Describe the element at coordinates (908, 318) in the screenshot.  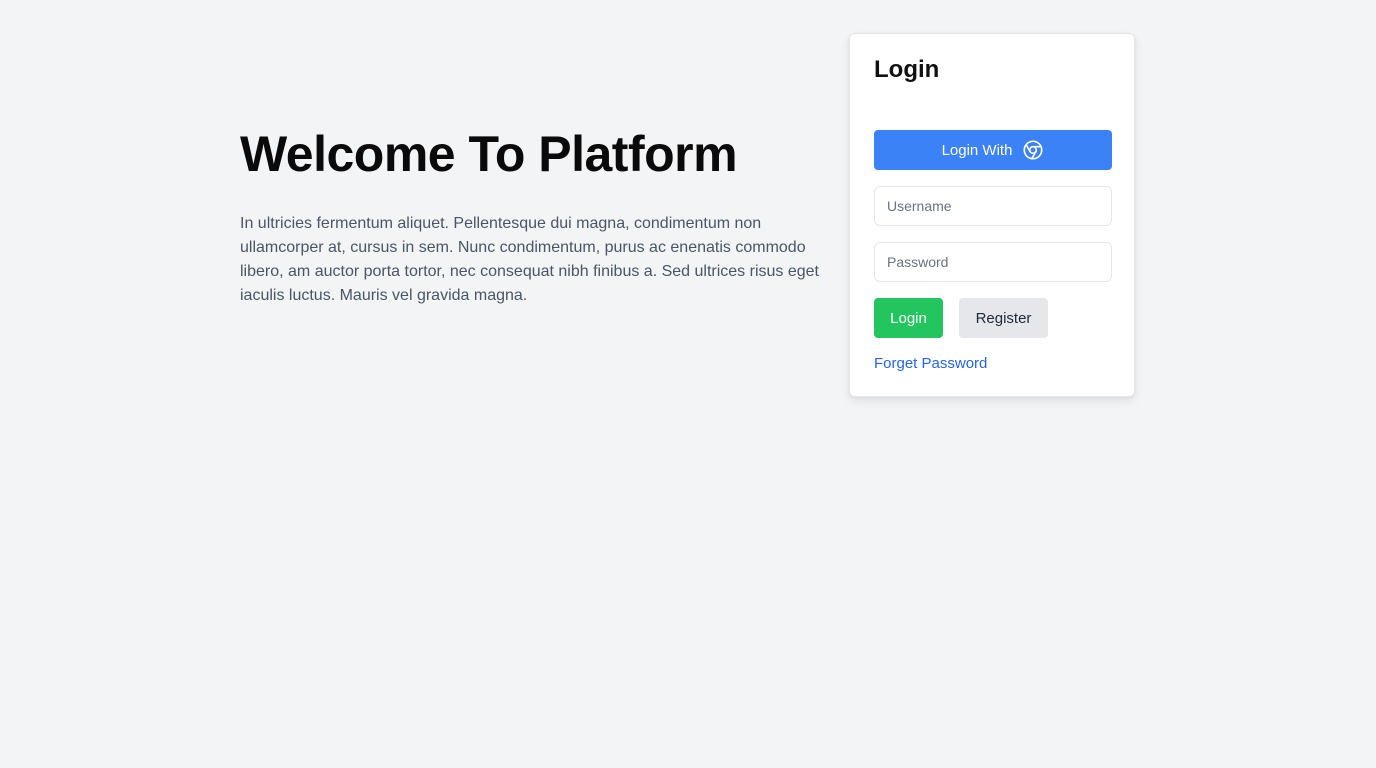
I see `login-button: Login` at that location.